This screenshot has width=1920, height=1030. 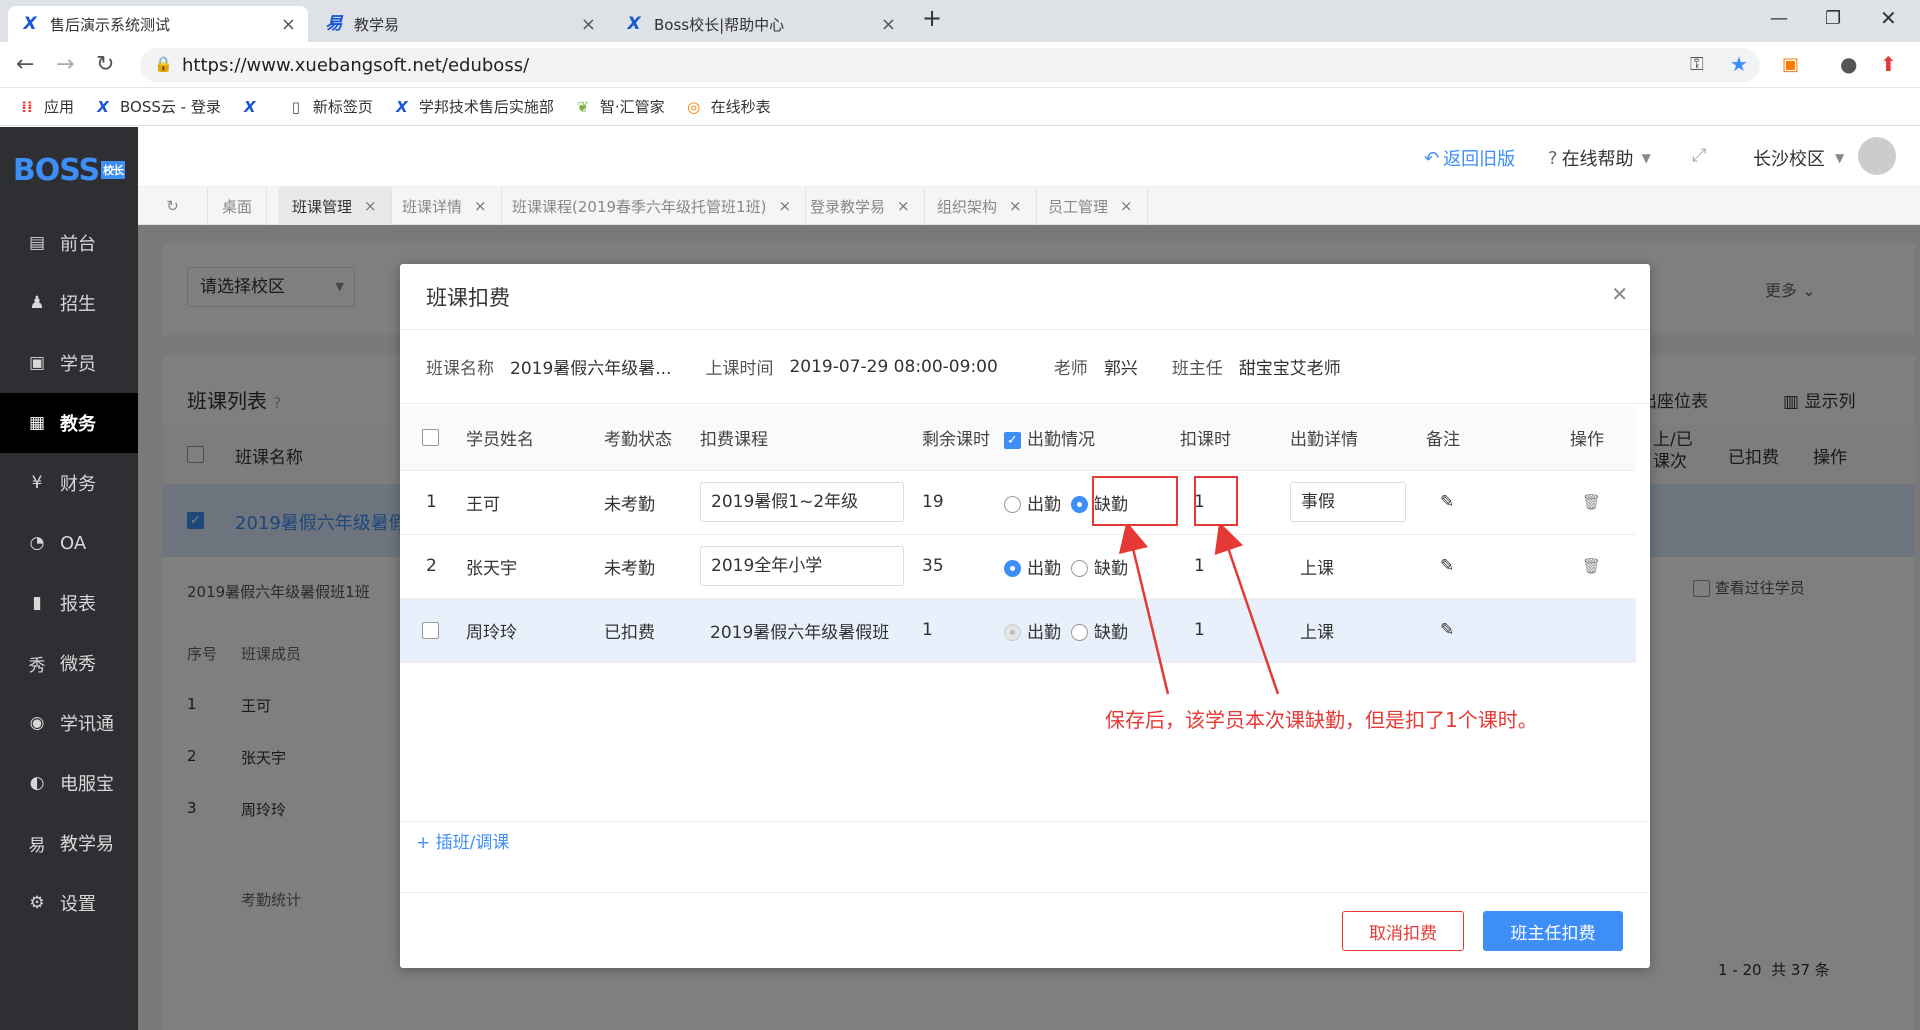 I want to click on attendance-detail-select: 事假, so click(x=1348, y=502).